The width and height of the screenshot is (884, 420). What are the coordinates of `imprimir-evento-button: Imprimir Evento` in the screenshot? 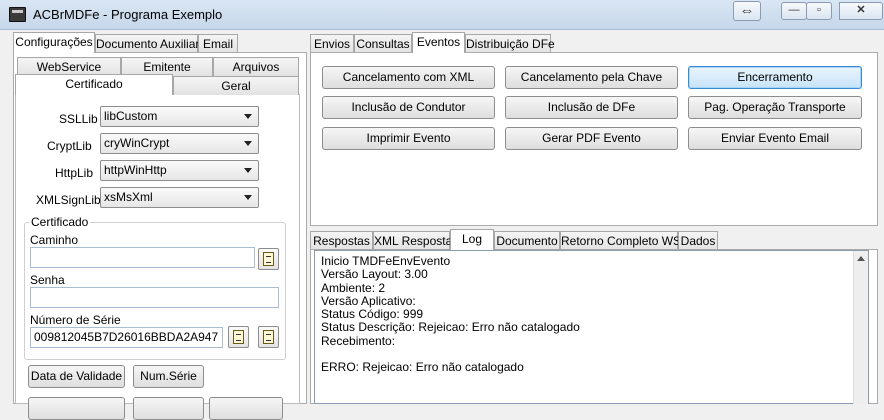 It's located at (408, 138).